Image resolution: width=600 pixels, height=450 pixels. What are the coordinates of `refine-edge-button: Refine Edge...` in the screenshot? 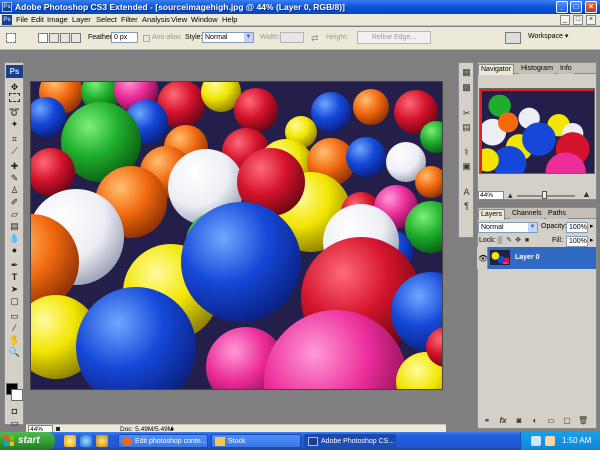 It's located at (394, 37).